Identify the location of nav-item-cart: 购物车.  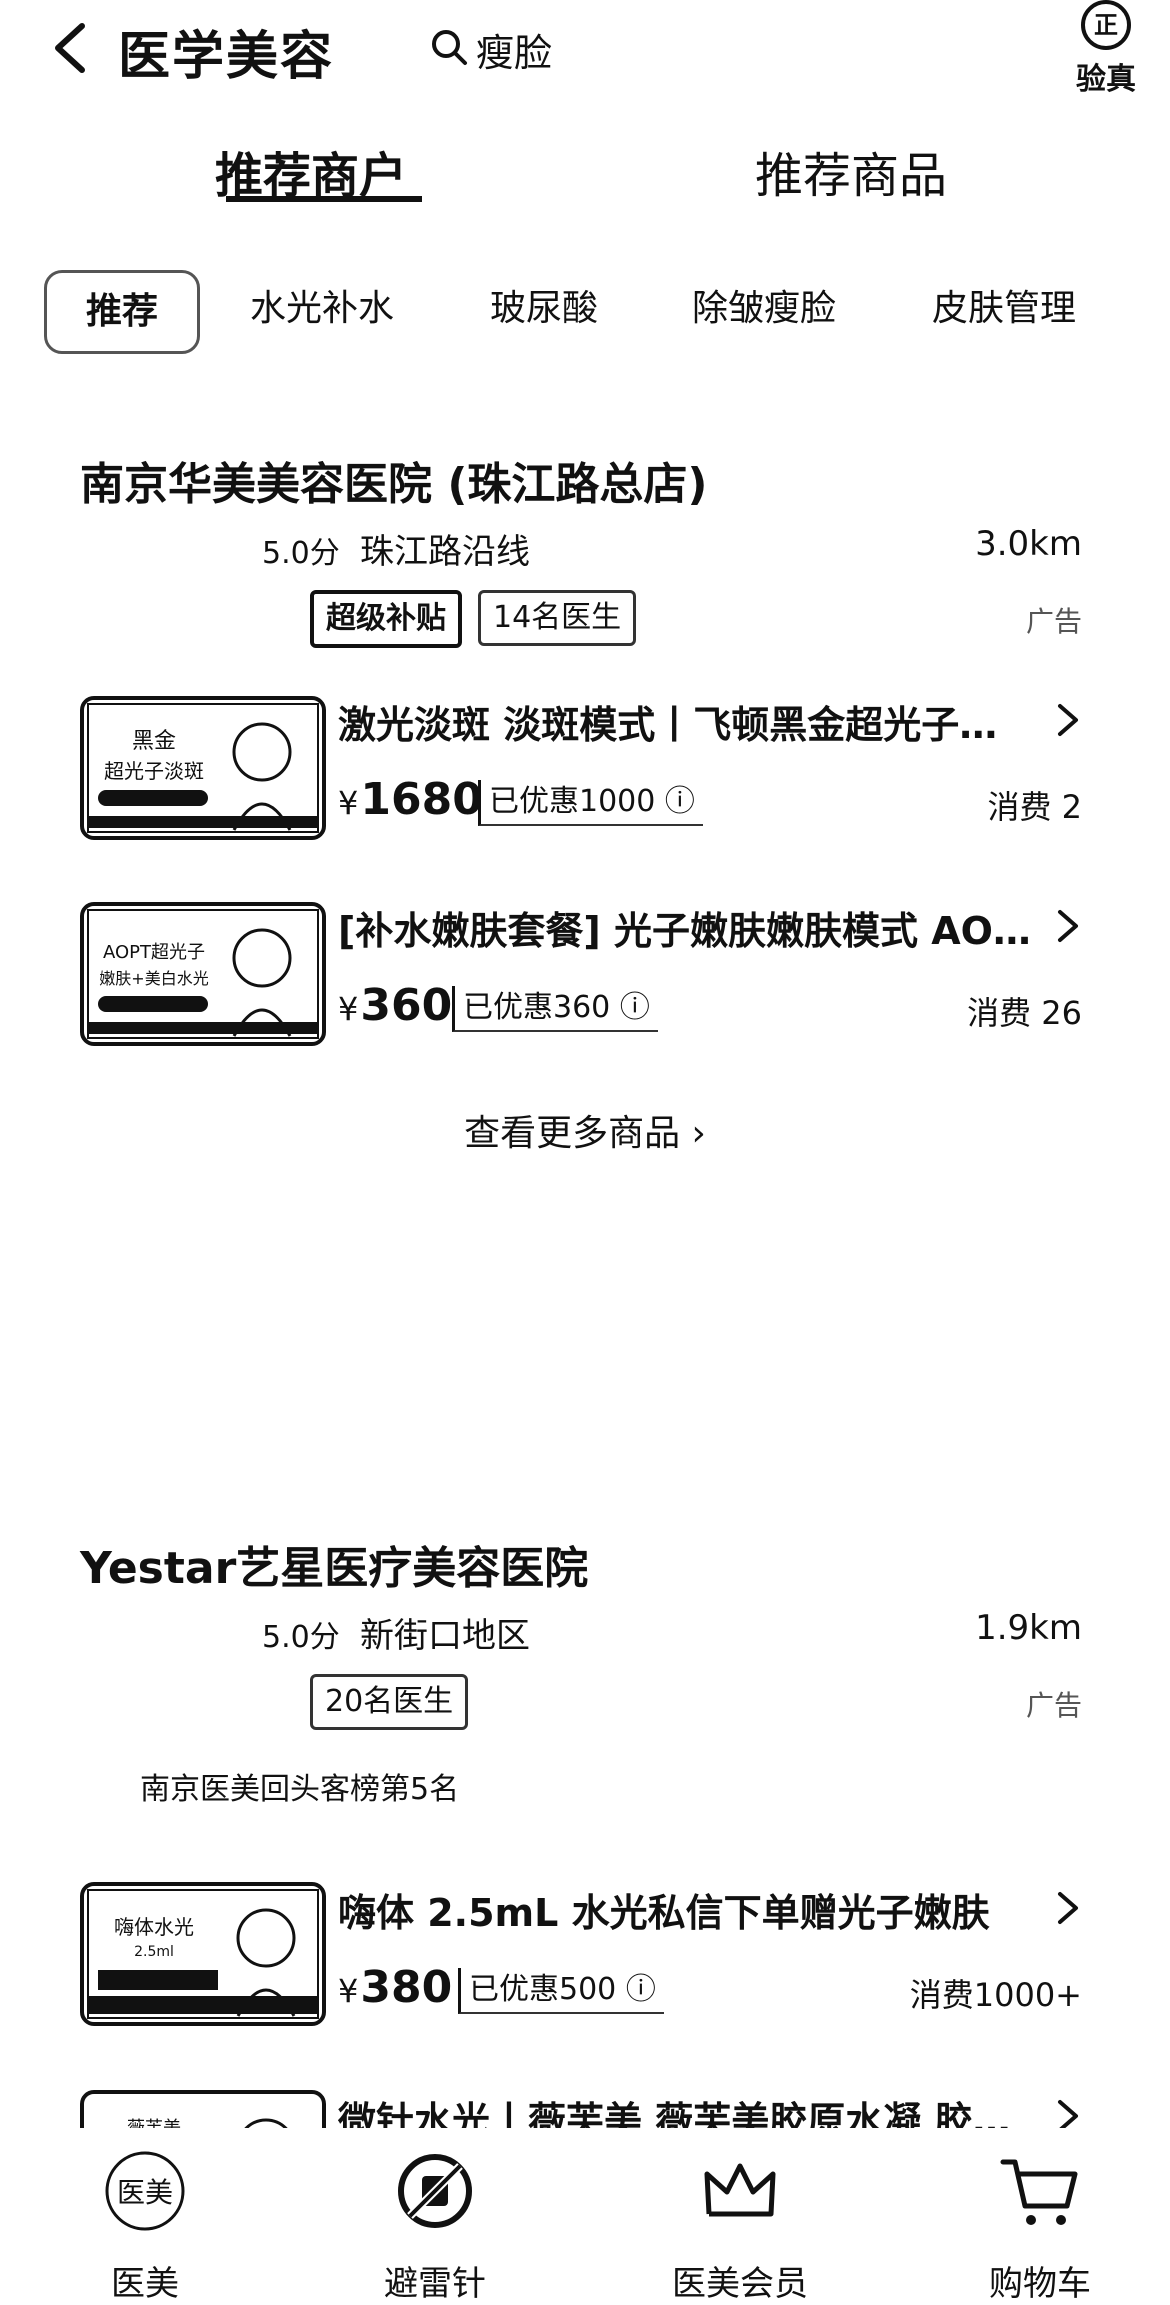
(1040, 2226).